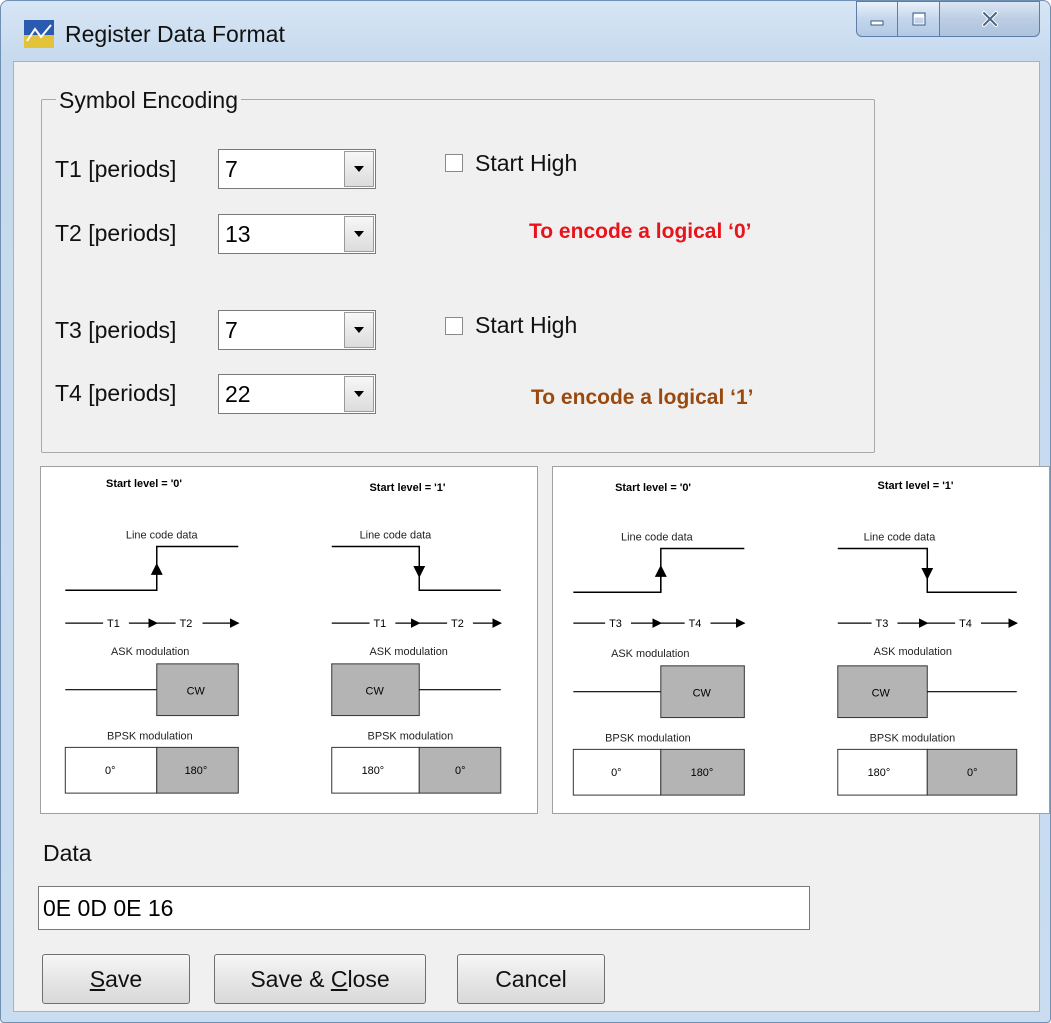  What do you see at coordinates (297, 330) in the screenshot?
I see `t3-combobox: 7` at bounding box center [297, 330].